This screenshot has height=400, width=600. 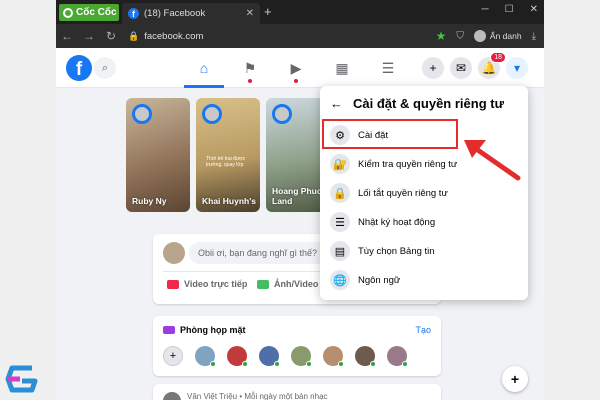 What do you see at coordinates (89, 36) in the screenshot?
I see `forward-icon: →` at bounding box center [89, 36].